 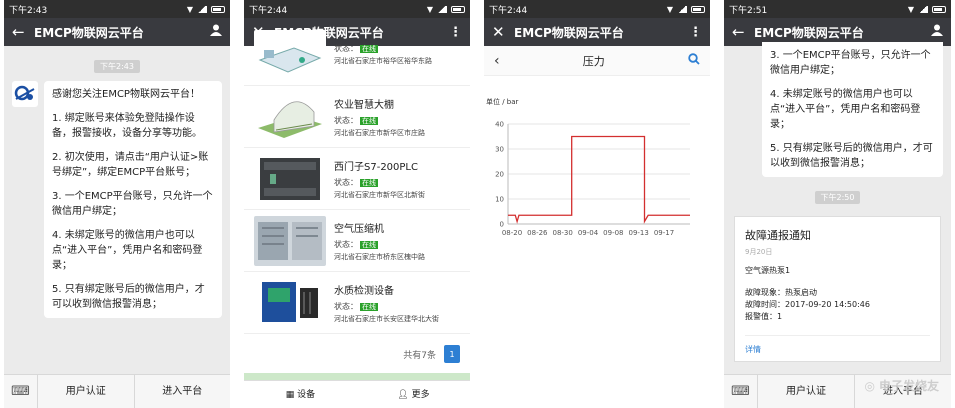 I want to click on chevron-left-icon: ‹, so click(x=497, y=61).